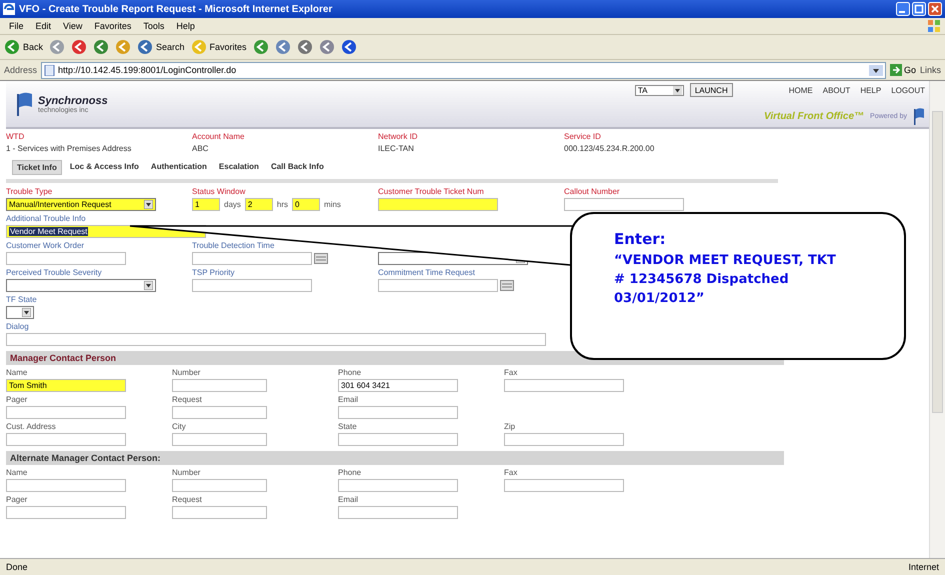  What do you see at coordinates (238, 167) in the screenshot?
I see `tab: Escalation` at bounding box center [238, 167].